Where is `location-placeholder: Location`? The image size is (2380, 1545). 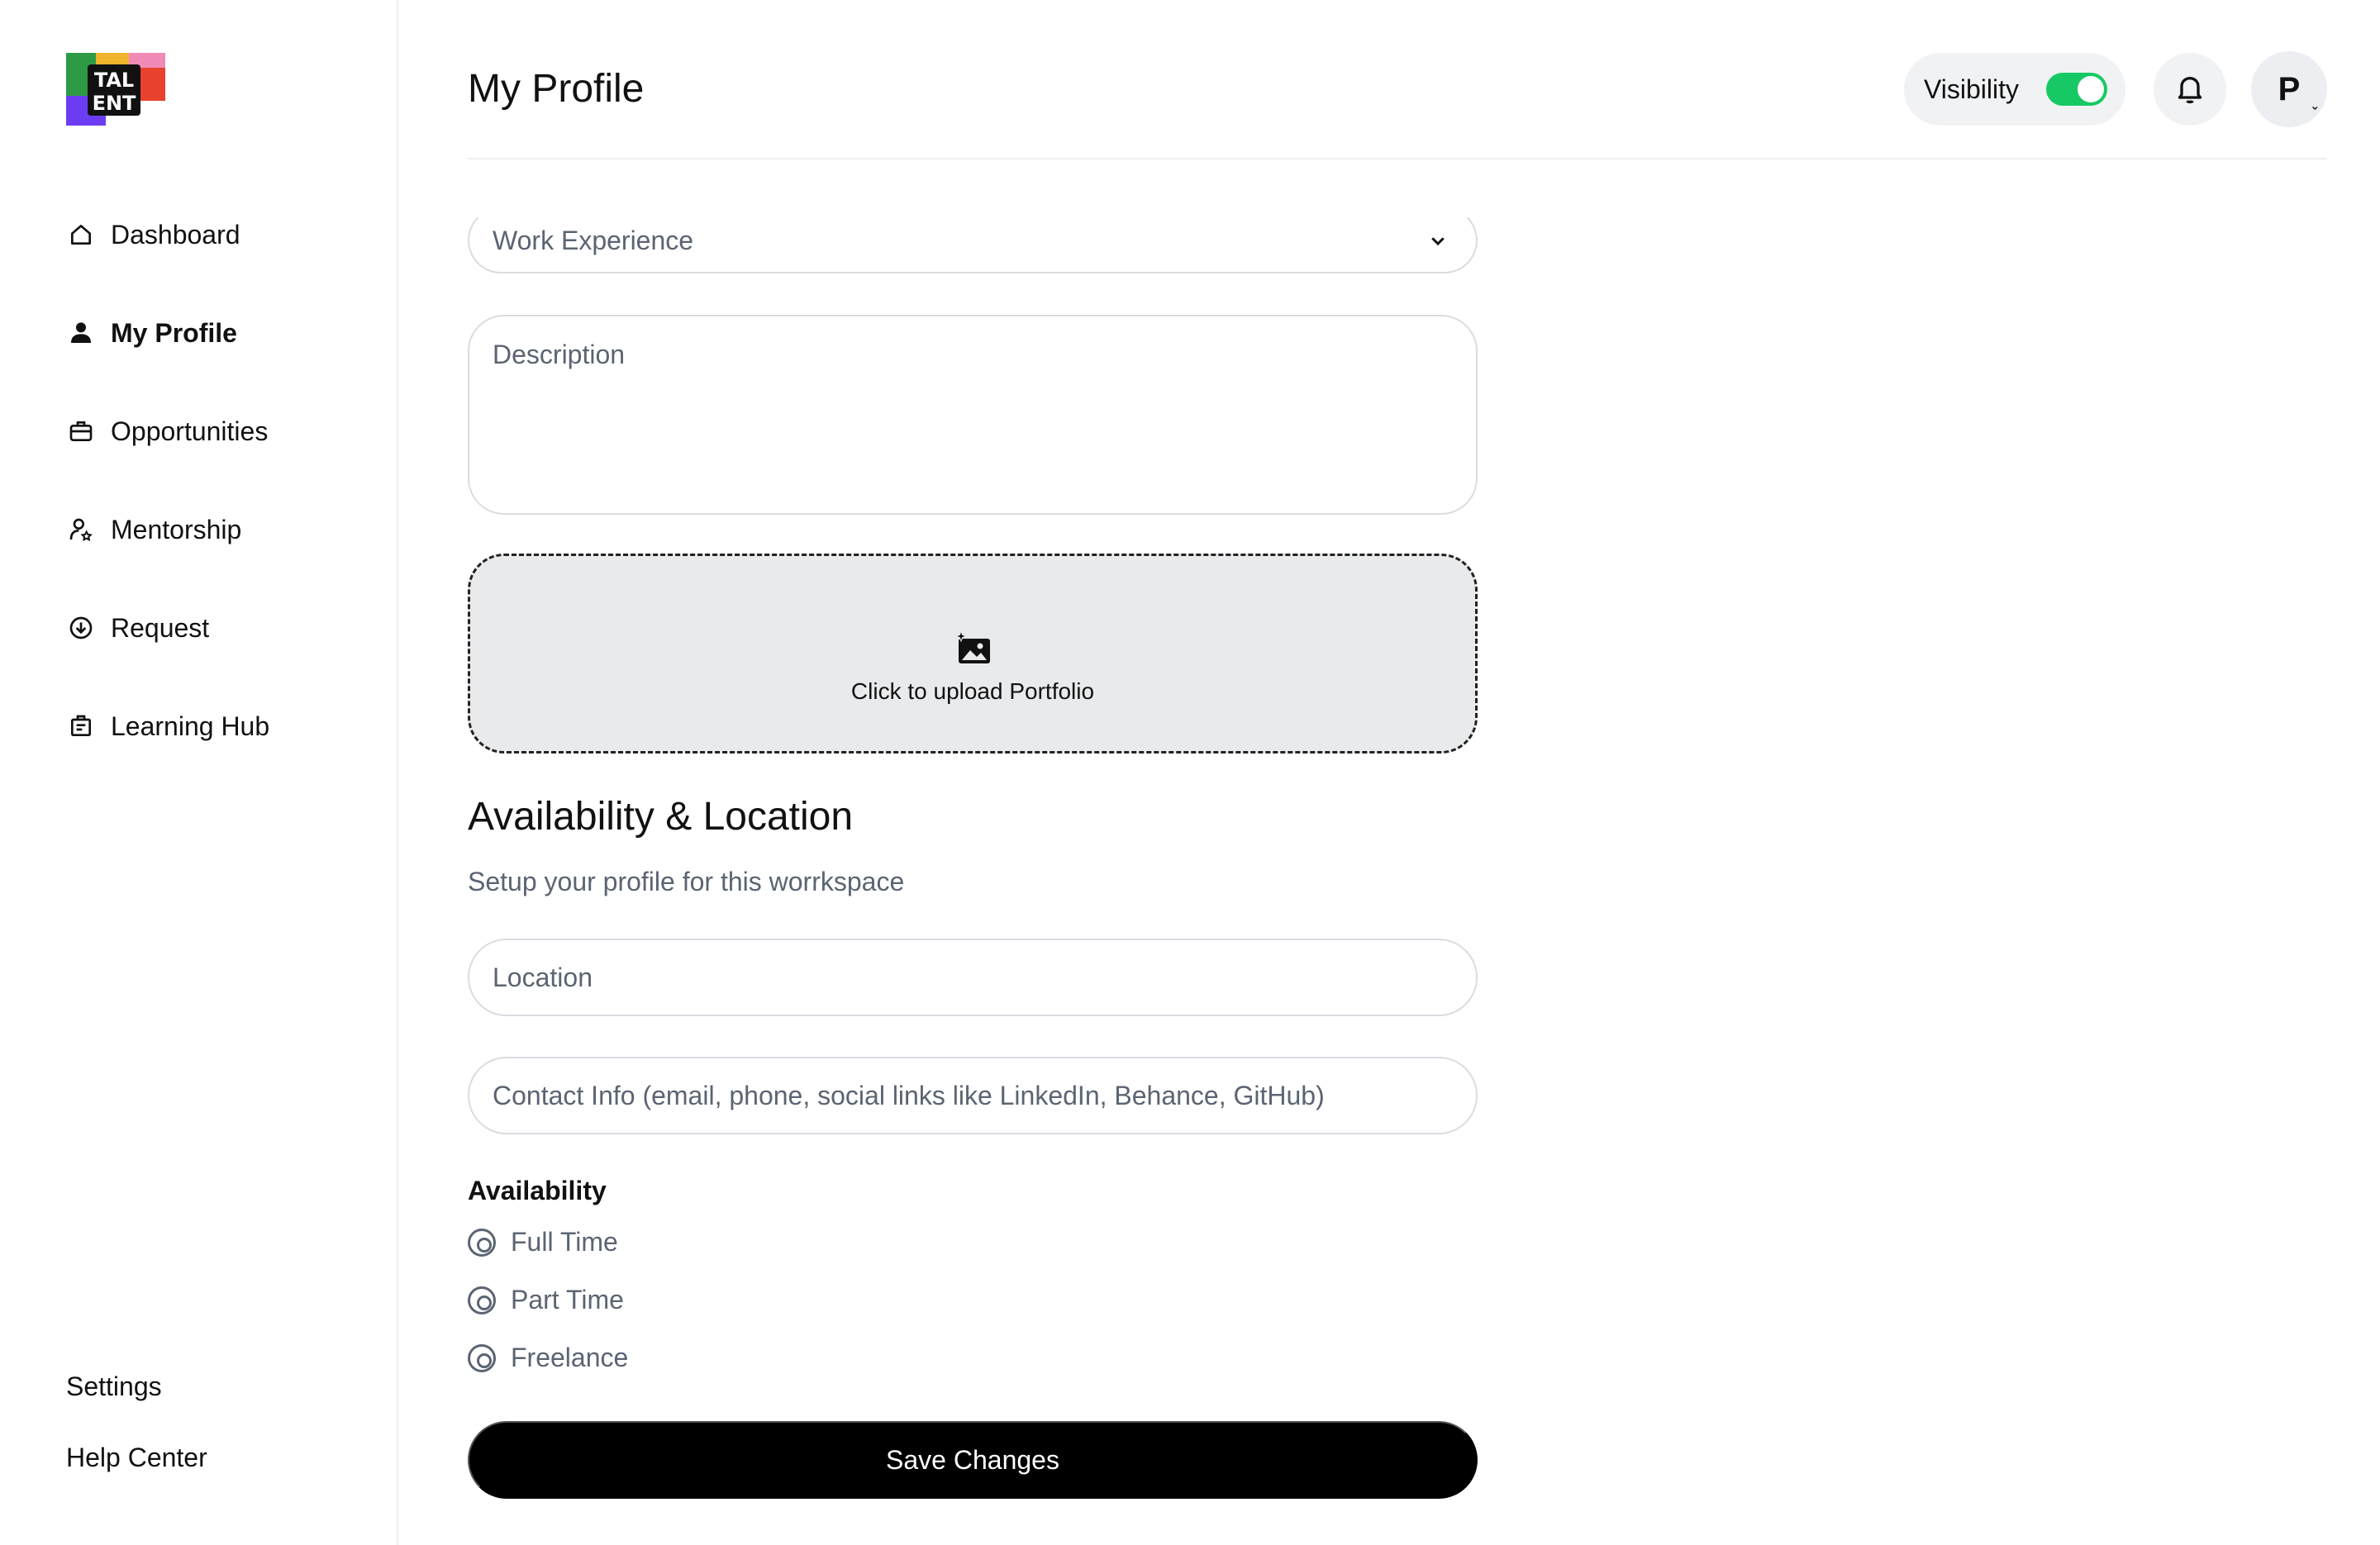
location-placeholder: Location is located at coordinates (543, 977).